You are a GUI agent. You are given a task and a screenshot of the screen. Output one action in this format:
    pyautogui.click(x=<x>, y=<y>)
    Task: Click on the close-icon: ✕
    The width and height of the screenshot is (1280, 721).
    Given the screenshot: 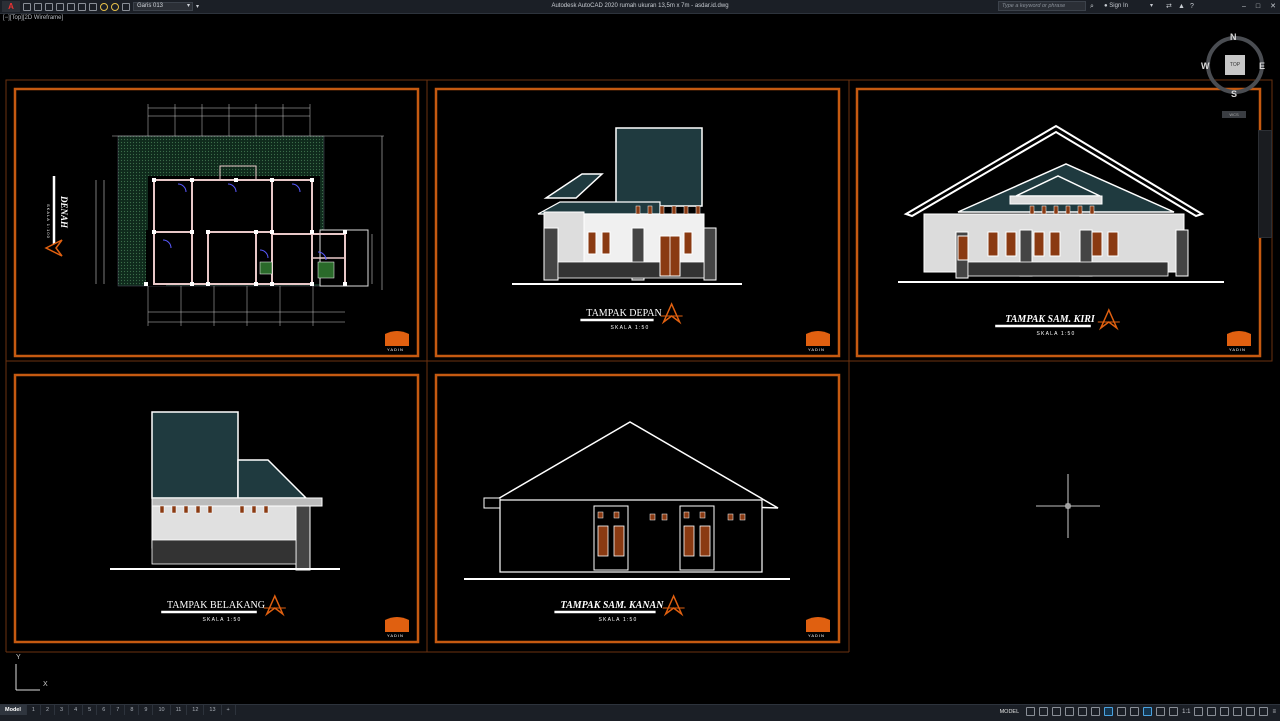 What is the action you would take?
    pyautogui.click(x=1273, y=6)
    